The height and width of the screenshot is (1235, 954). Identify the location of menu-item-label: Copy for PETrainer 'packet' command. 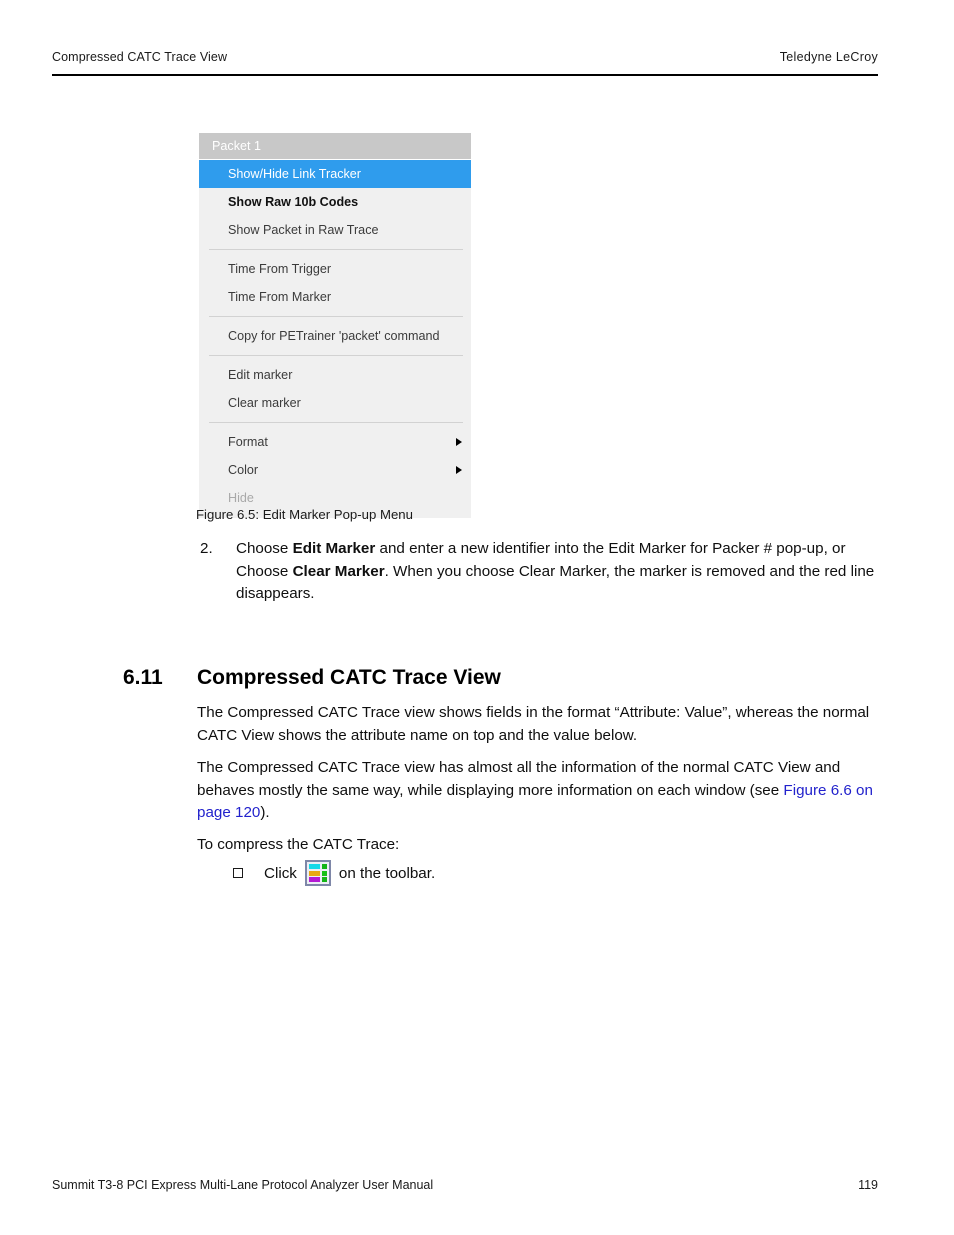
(334, 336).